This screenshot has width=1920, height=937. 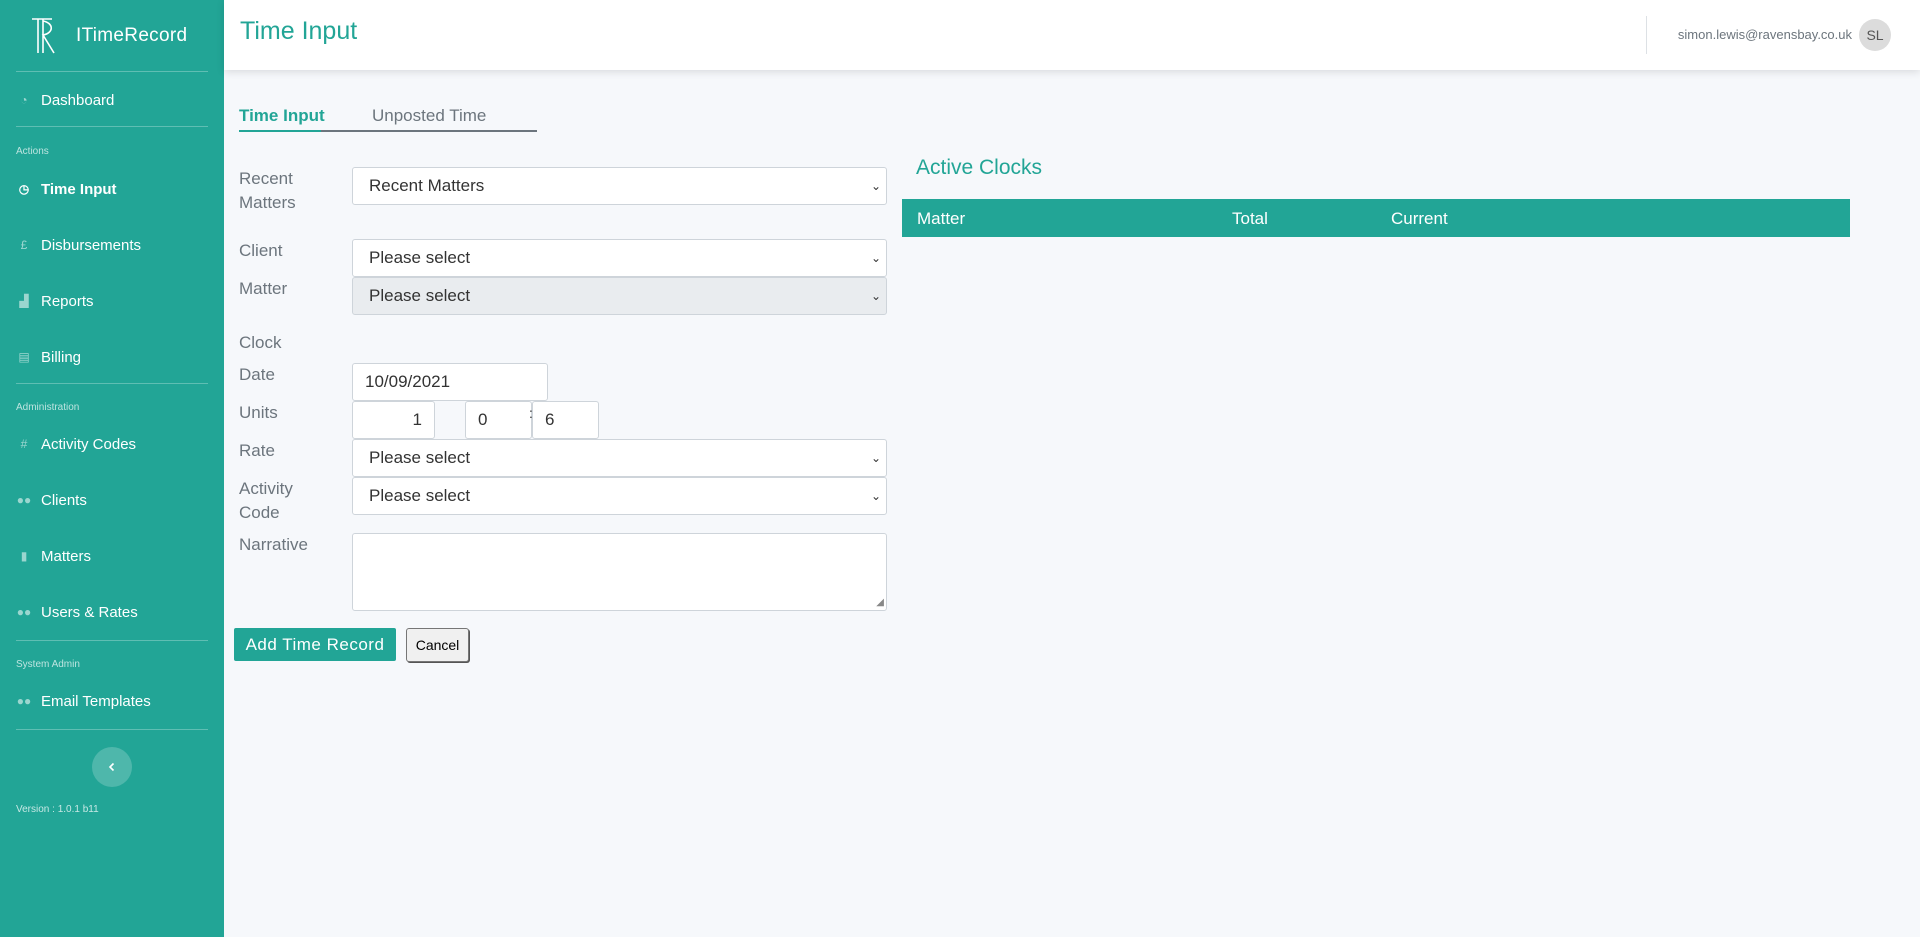 I want to click on sidebar-item-users-rates: ●● Users & Rates, so click(x=77, y=612).